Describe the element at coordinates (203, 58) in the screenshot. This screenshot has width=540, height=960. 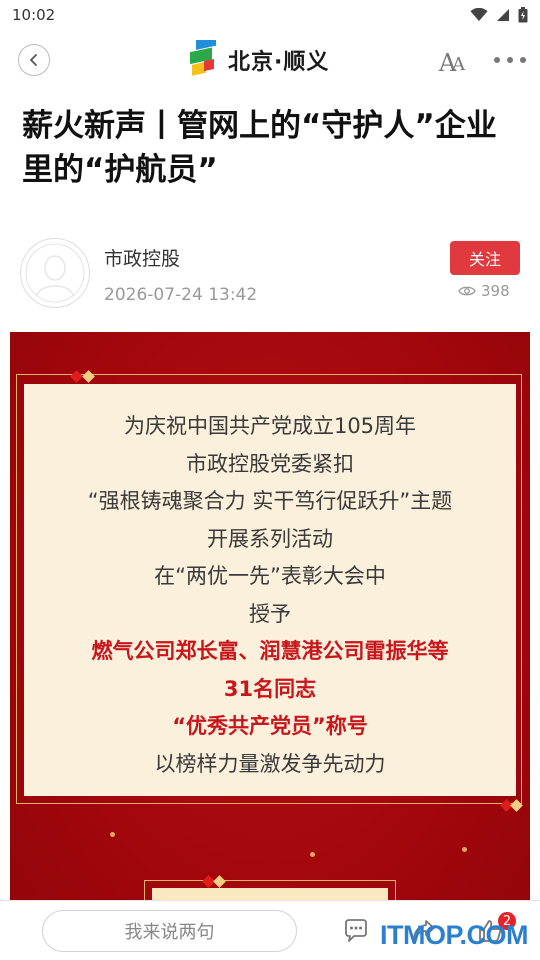
I see `logo-mark-icon` at that location.